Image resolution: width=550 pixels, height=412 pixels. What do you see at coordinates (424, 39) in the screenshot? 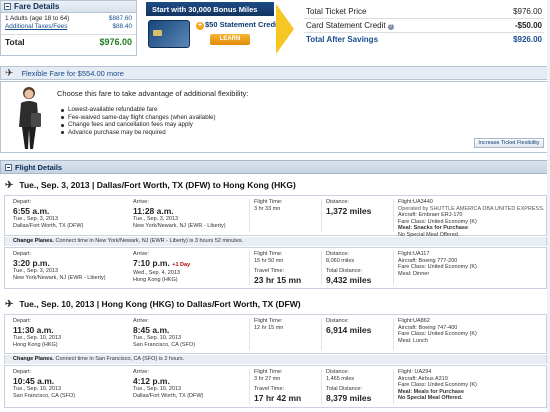
I see `total-after-savings-row: Total After Savings $926.00` at bounding box center [424, 39].